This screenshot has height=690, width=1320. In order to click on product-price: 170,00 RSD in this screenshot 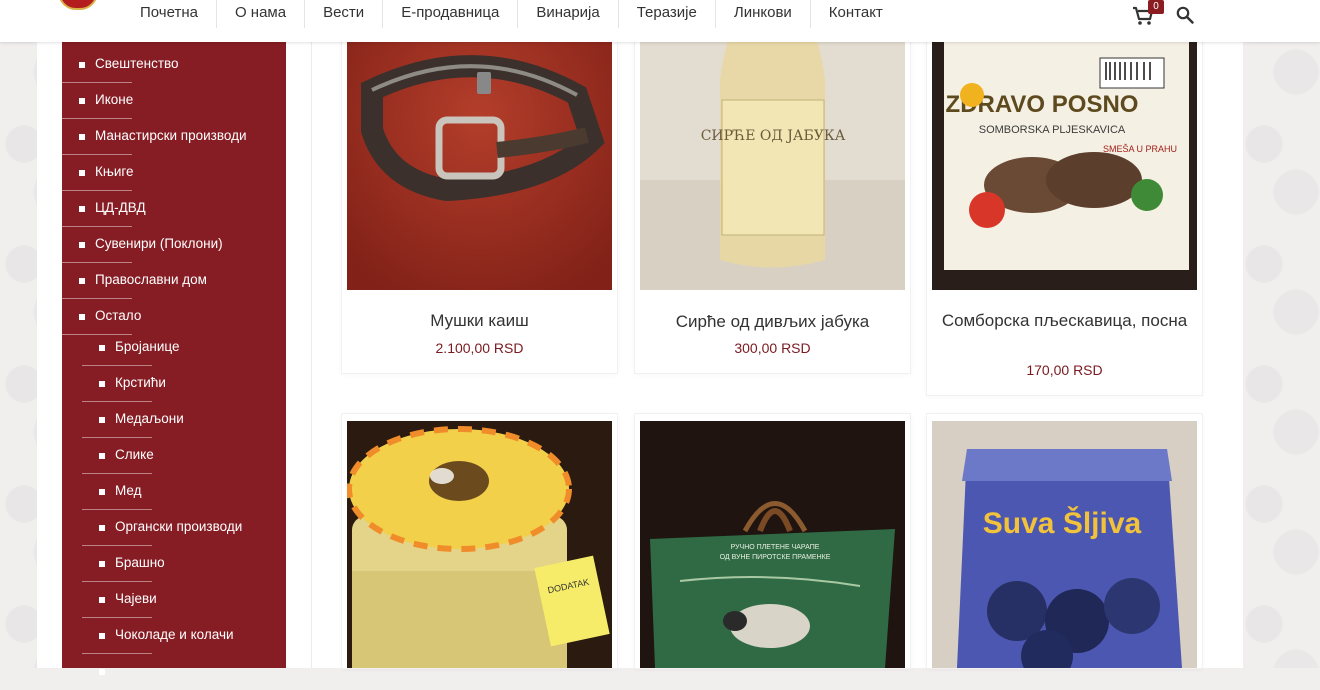, I will do `click(1064, 370)`.